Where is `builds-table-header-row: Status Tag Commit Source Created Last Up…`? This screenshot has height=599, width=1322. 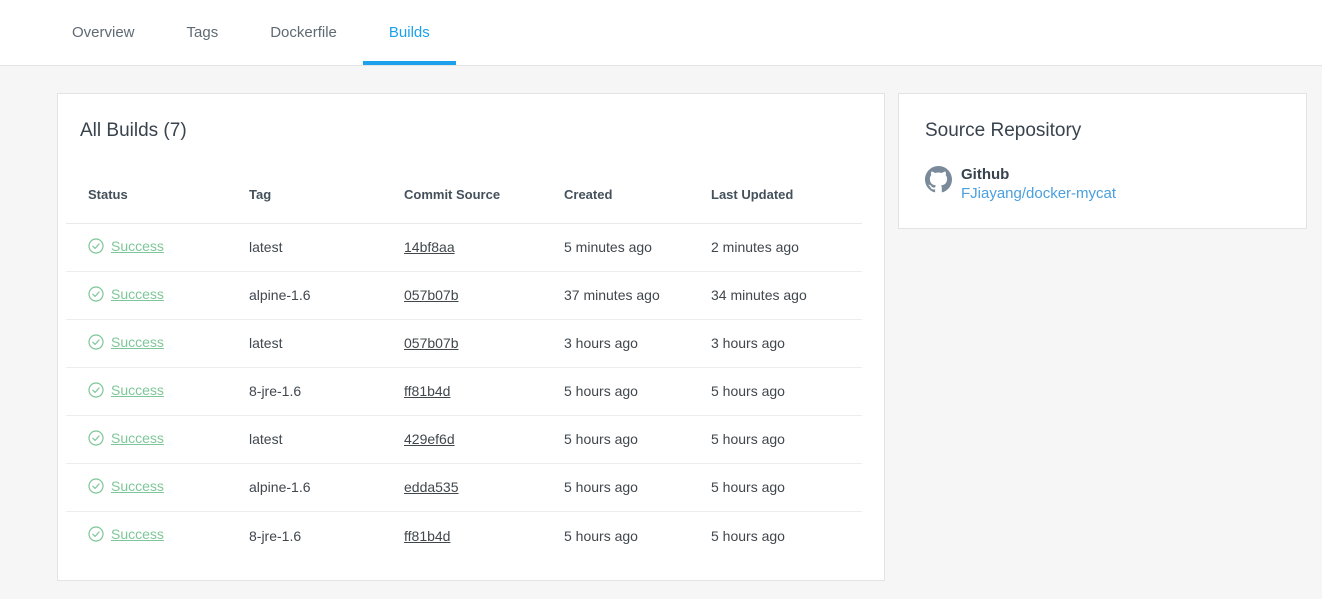 builds-table-header-row: Status Tag Commit Source Created Last Up… is located at coordinates (464, 205).